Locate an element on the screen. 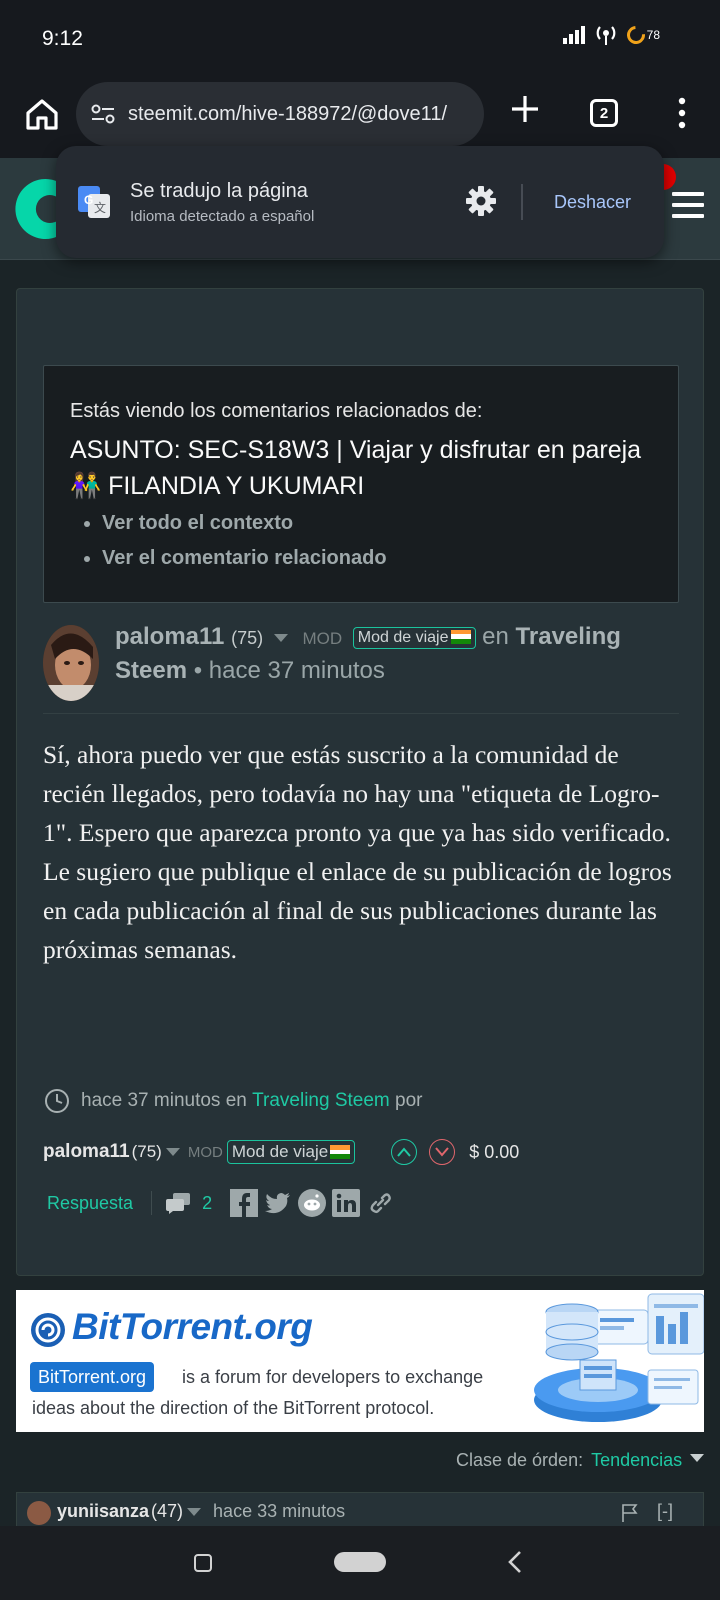 The width and height of the screenshot is (720, 1600). next-comment-author: yuniisanza is located at coordinates (103, 1511).